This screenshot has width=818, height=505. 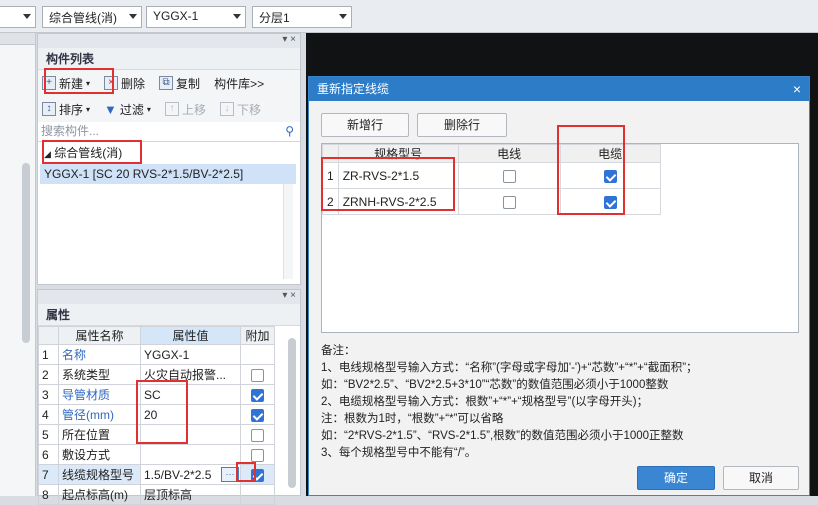 What do you see at coordinates (171, 109) in the screenshot?
I see `arrow-up-icon: ↑` at bounding box center [171, 109].